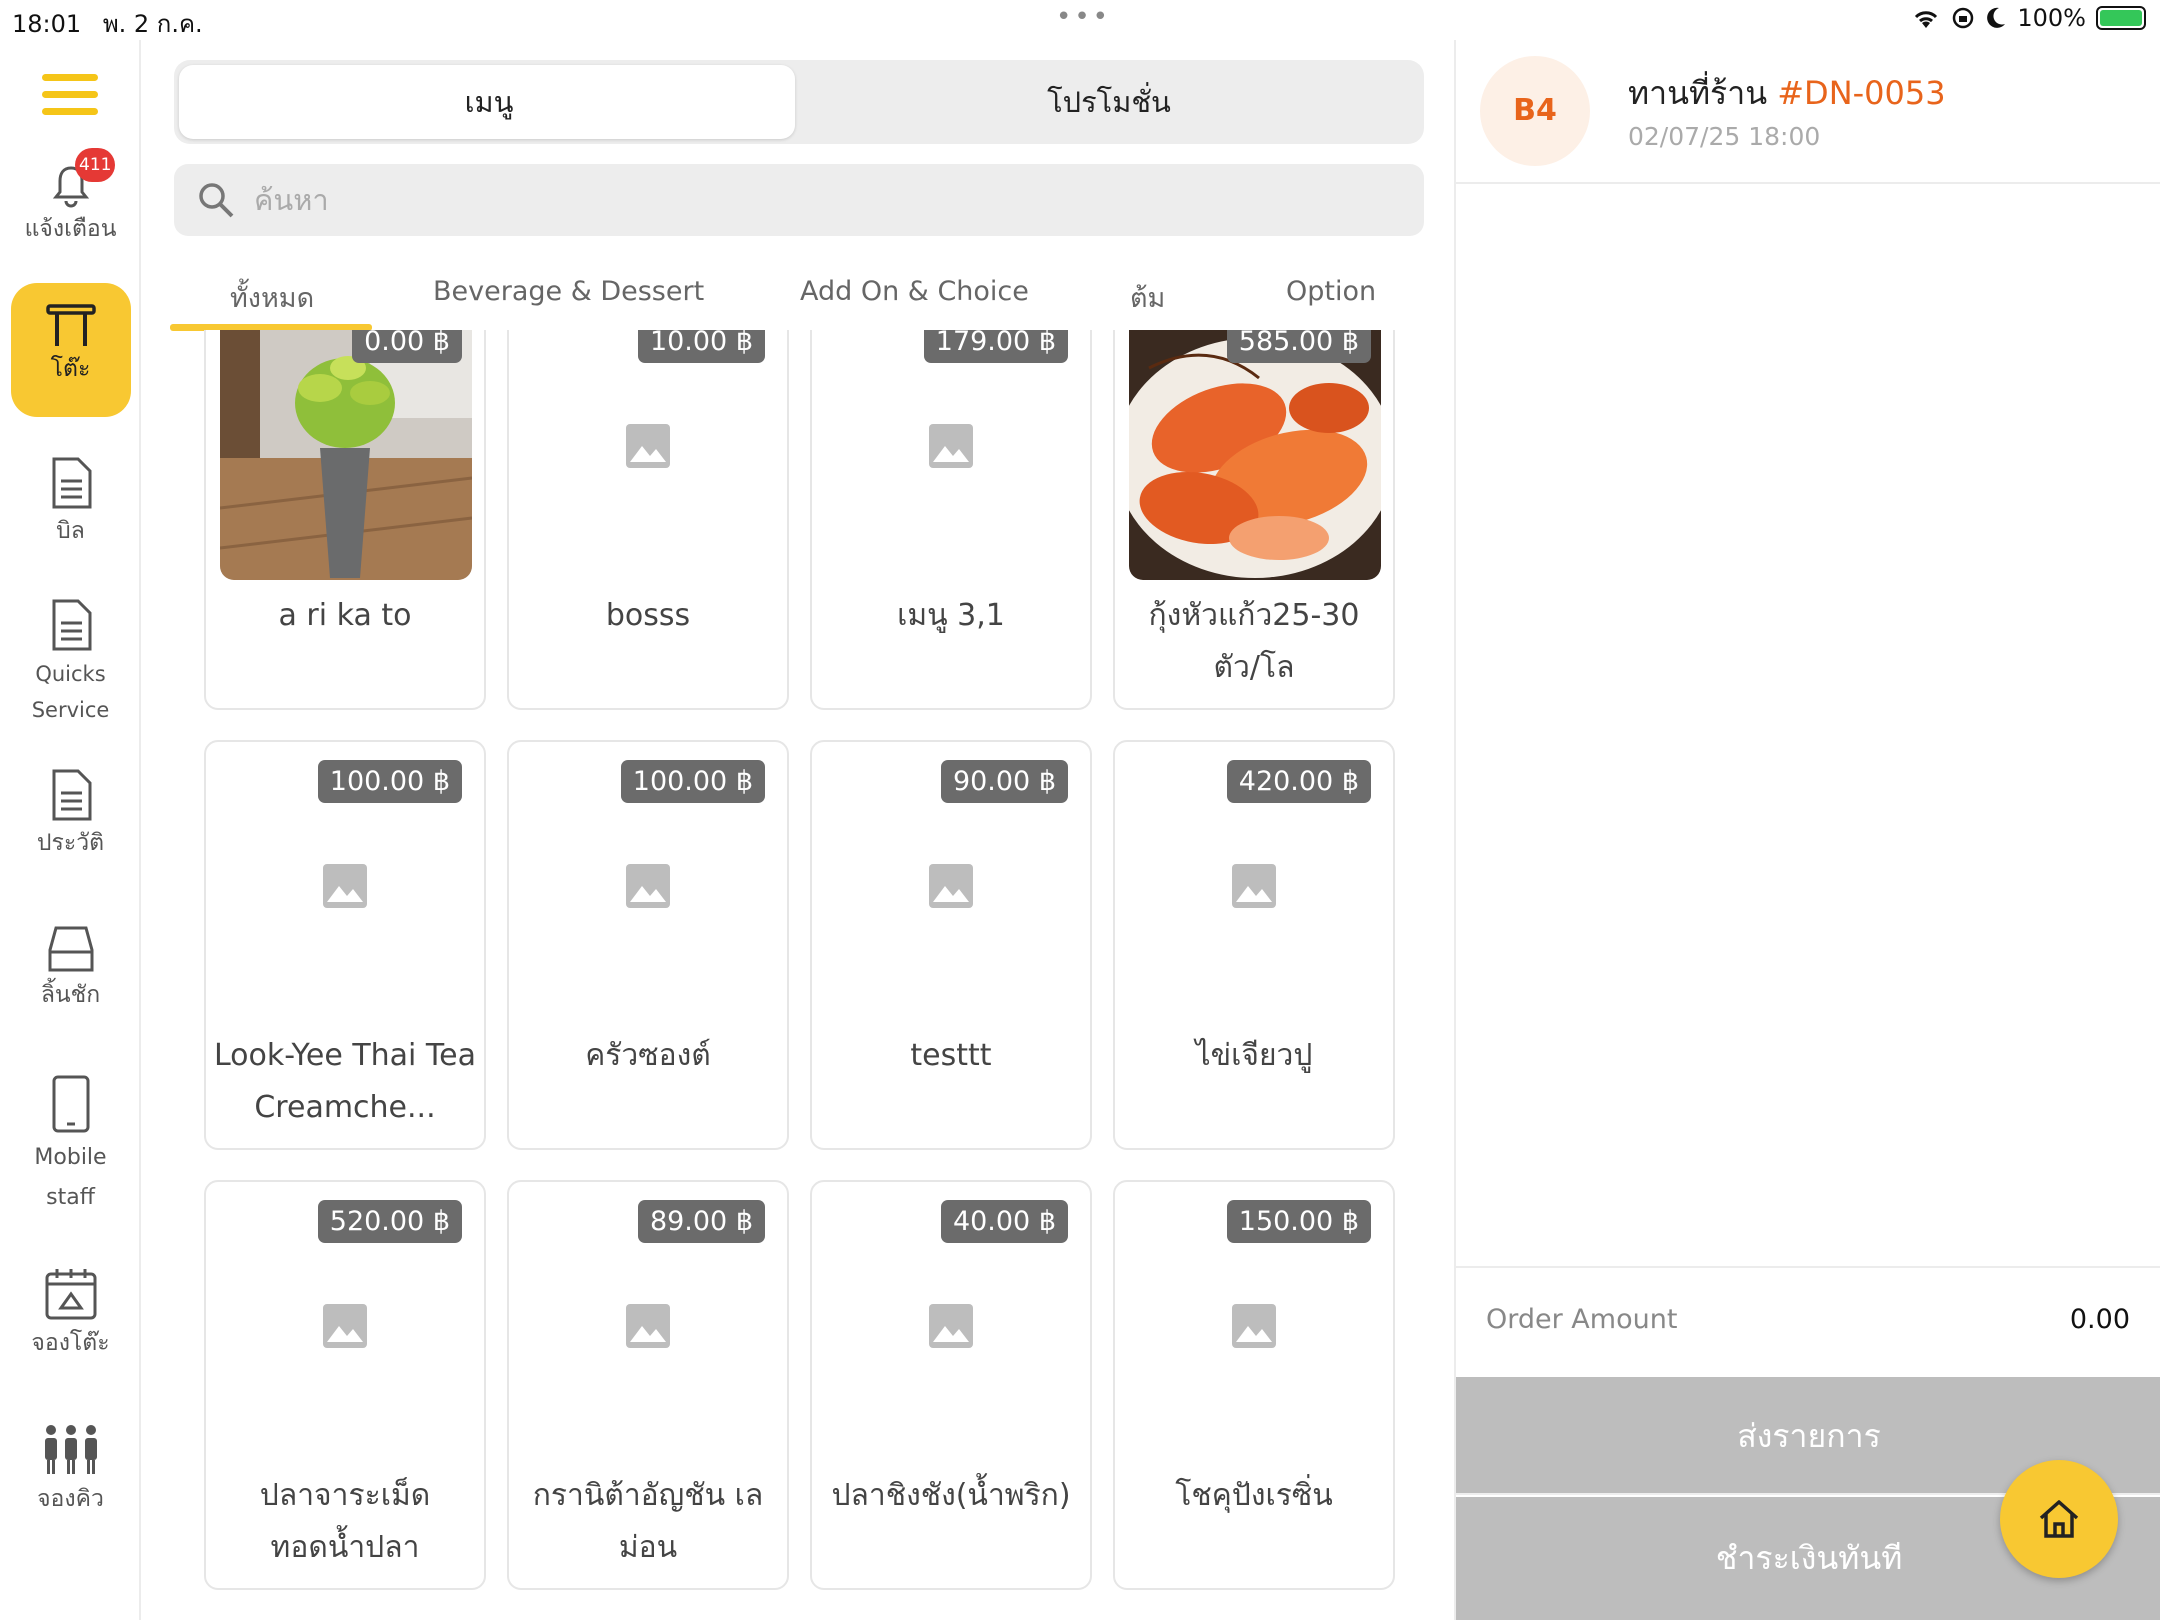 This screenshot has width=2160, height=1620. Describe the element at coordinates (1298, 1221) in the screenshot. I see `price-tag: 150.00 ฿` at that location.